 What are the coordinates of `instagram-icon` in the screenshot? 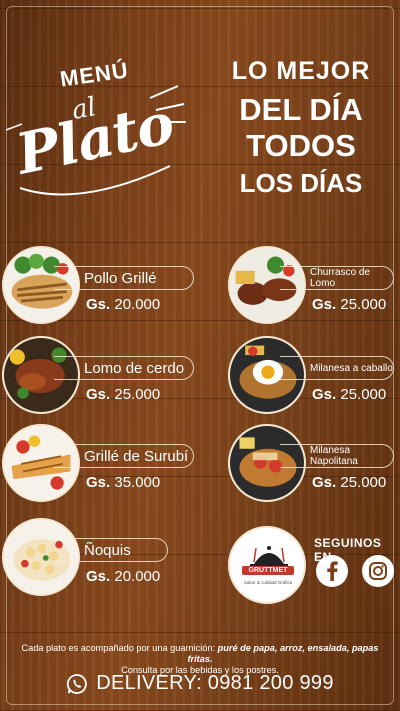 It's located at (378, 571).